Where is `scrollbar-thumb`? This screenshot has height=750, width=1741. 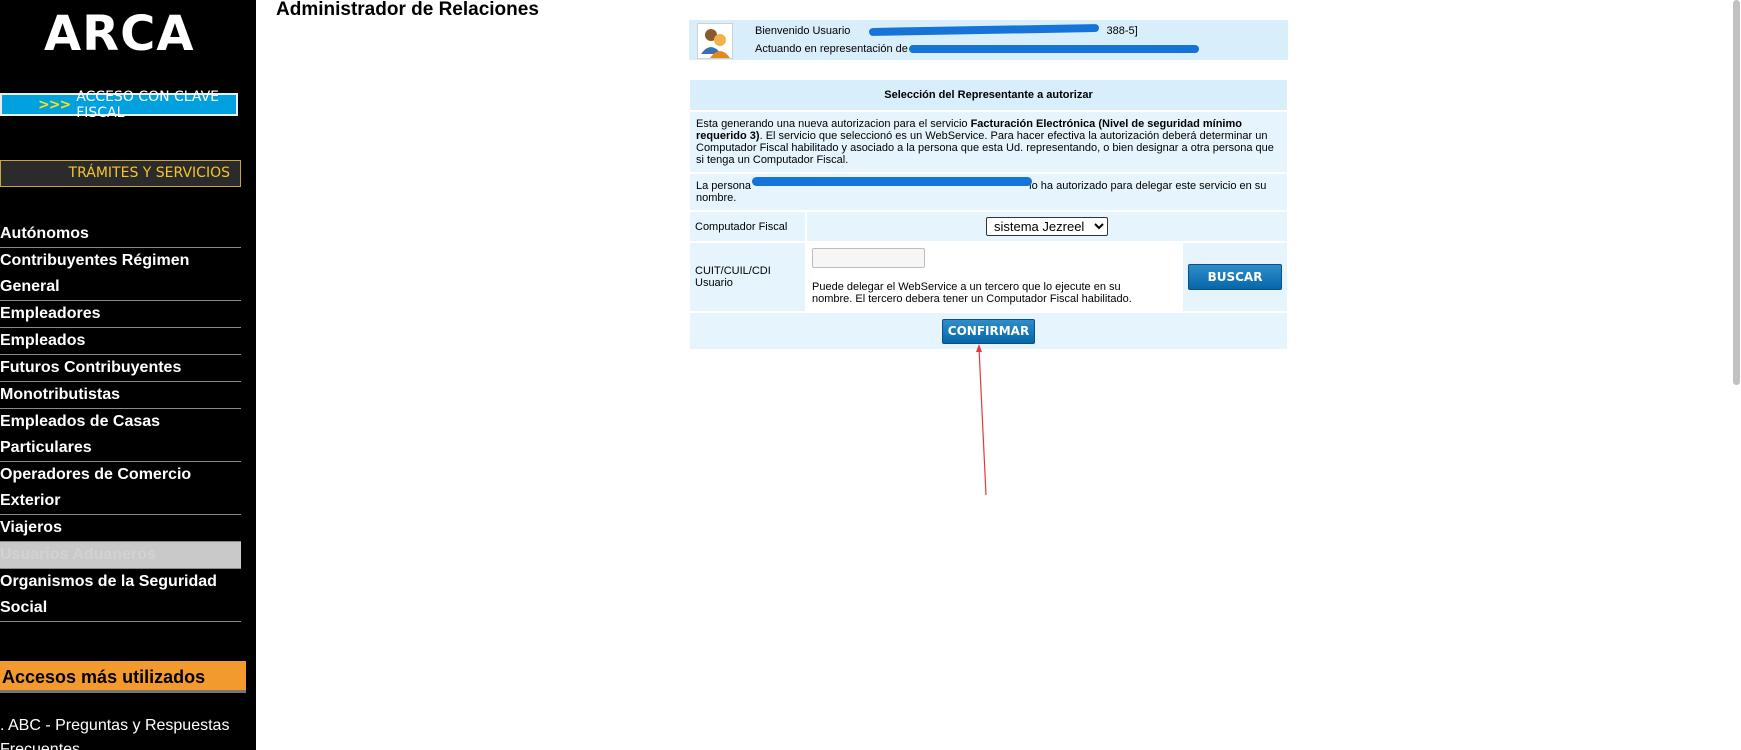 scrollbar-thumb is located at coordinates (1736, 192).